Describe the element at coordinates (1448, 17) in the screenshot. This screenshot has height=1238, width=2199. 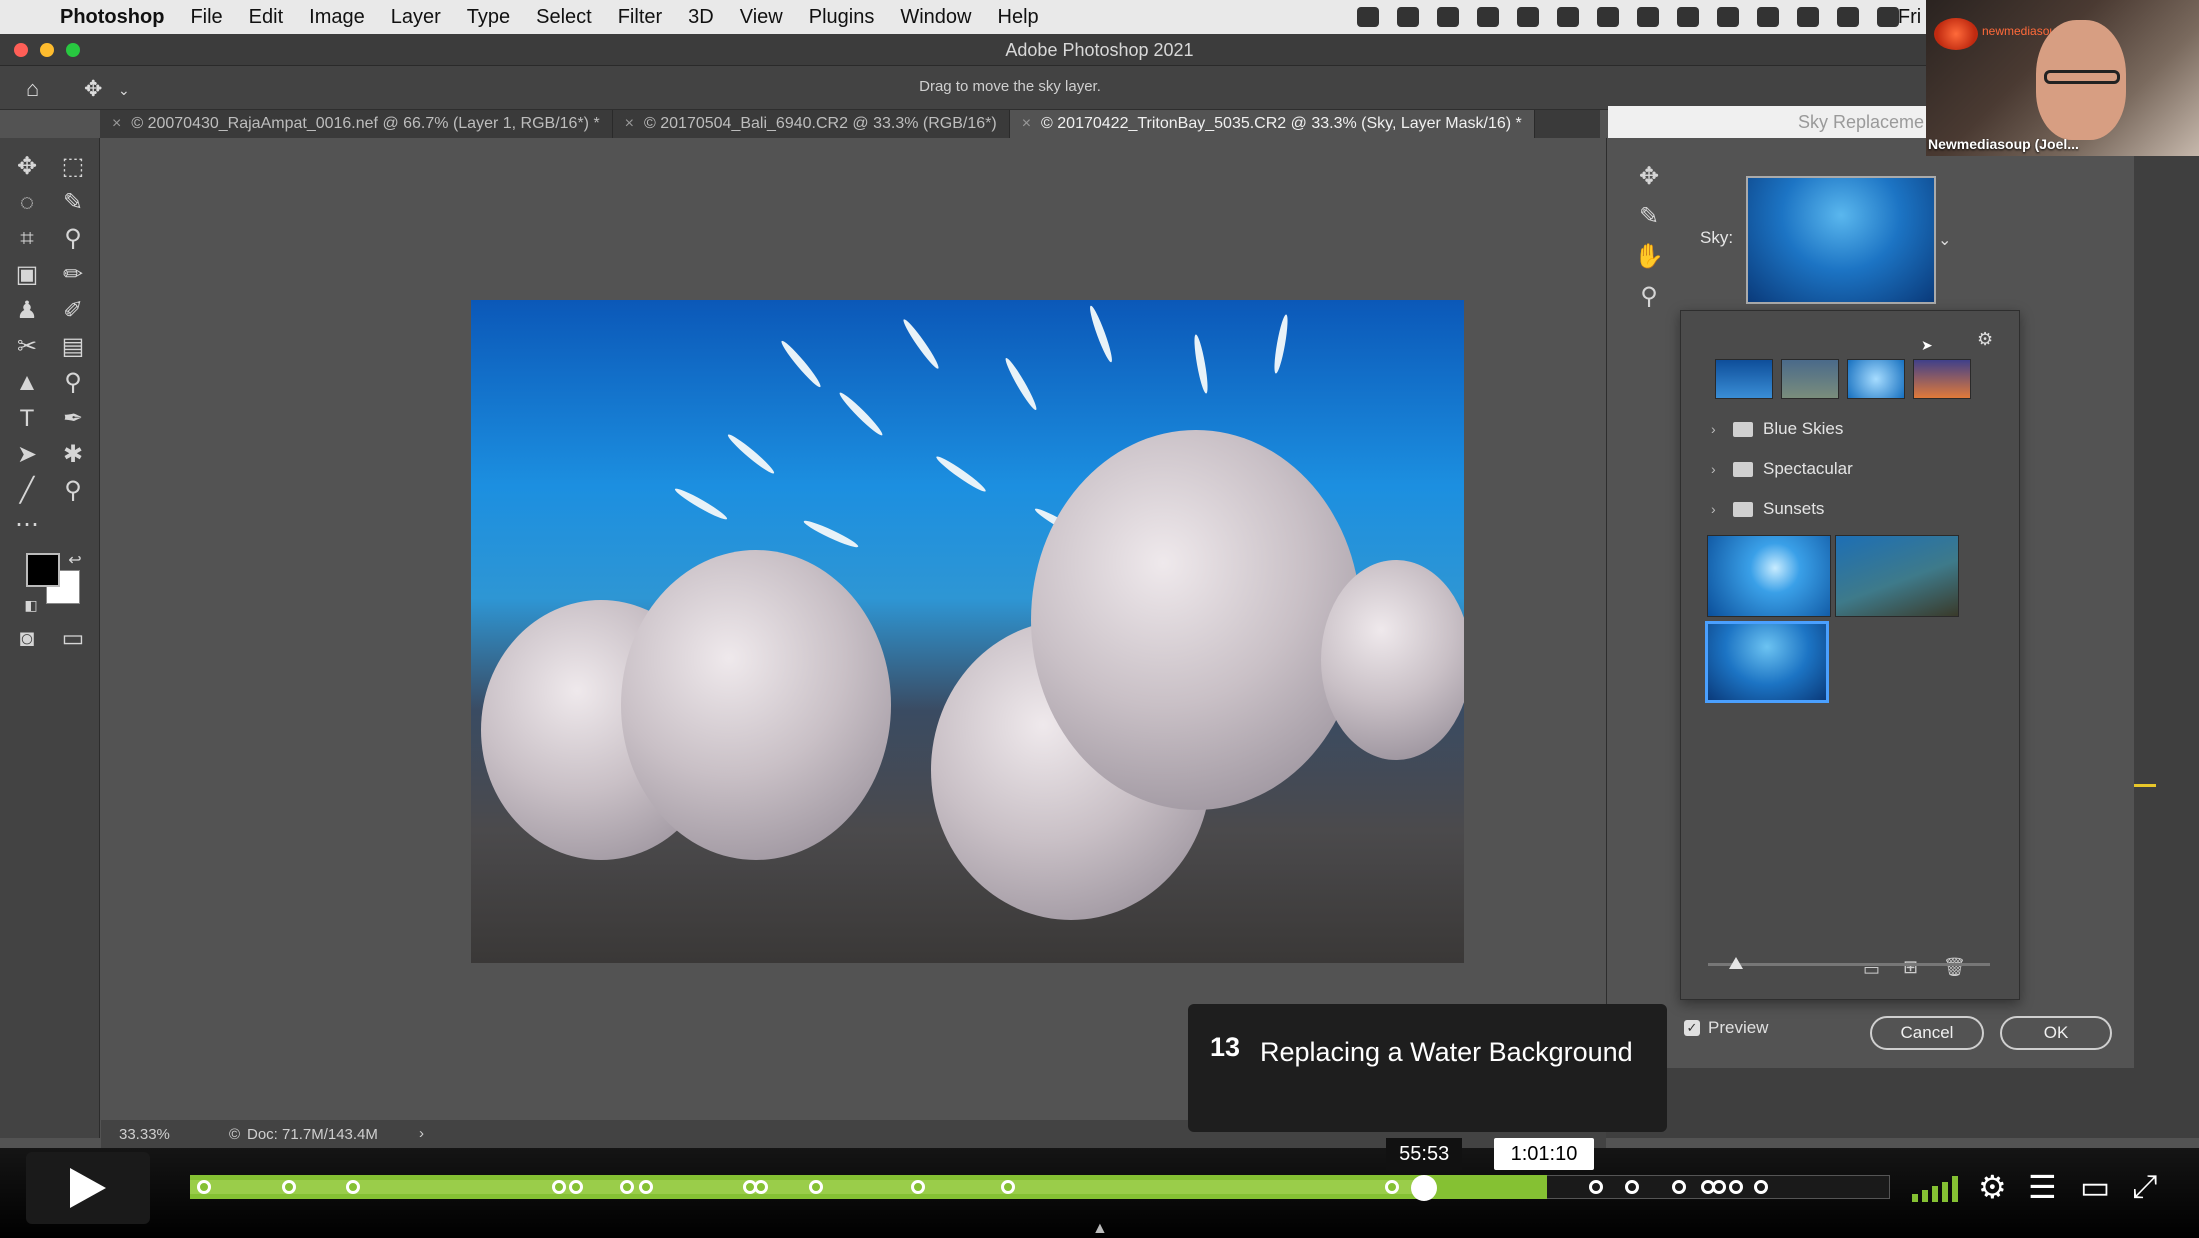
I see `dropbox-alt-icon` at that location.